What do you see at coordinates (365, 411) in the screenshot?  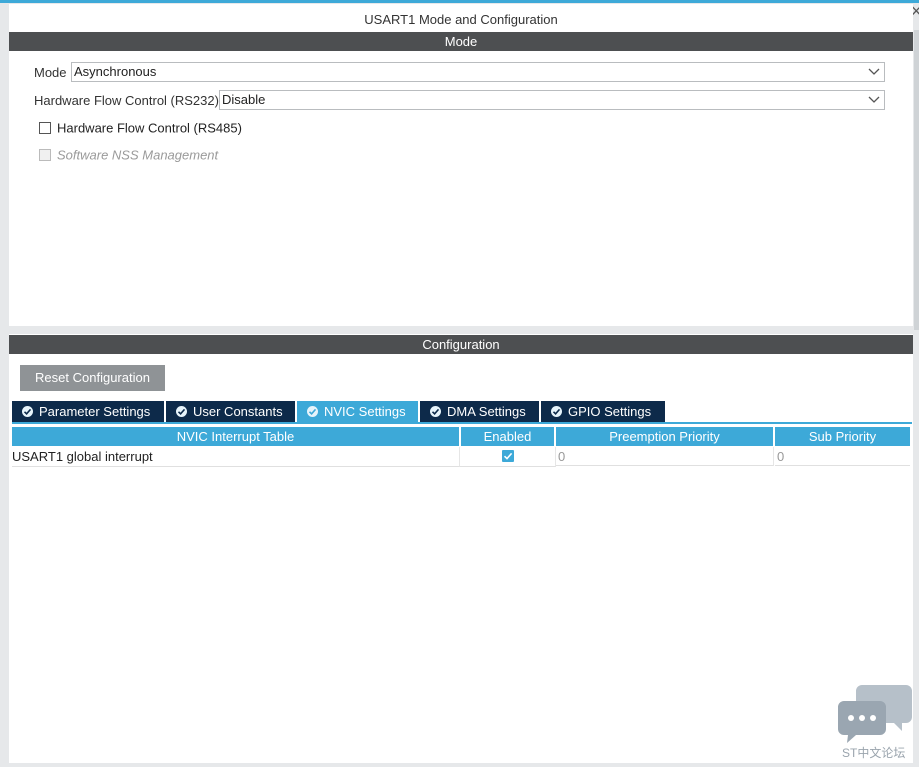 I see `tab-label: NVIC Settings` at bounding box center [365, 411].